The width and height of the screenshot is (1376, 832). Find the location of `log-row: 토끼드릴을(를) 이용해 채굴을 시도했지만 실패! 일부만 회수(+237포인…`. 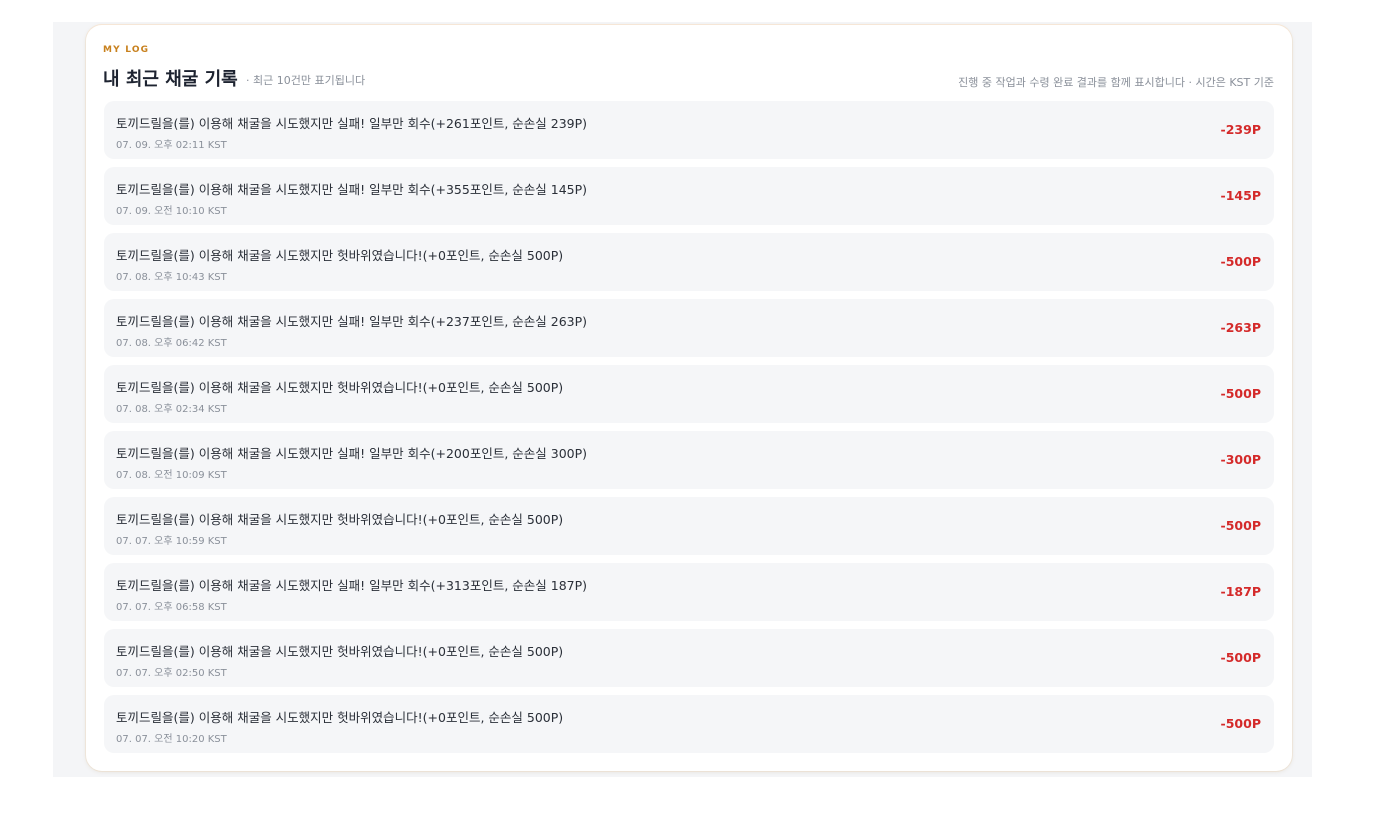

log-row: 토끼드릴을(를) 이용해 채굴을 시도했지만 실패! 일부만 회수(+237포인… is located at coordinates (689, 328).